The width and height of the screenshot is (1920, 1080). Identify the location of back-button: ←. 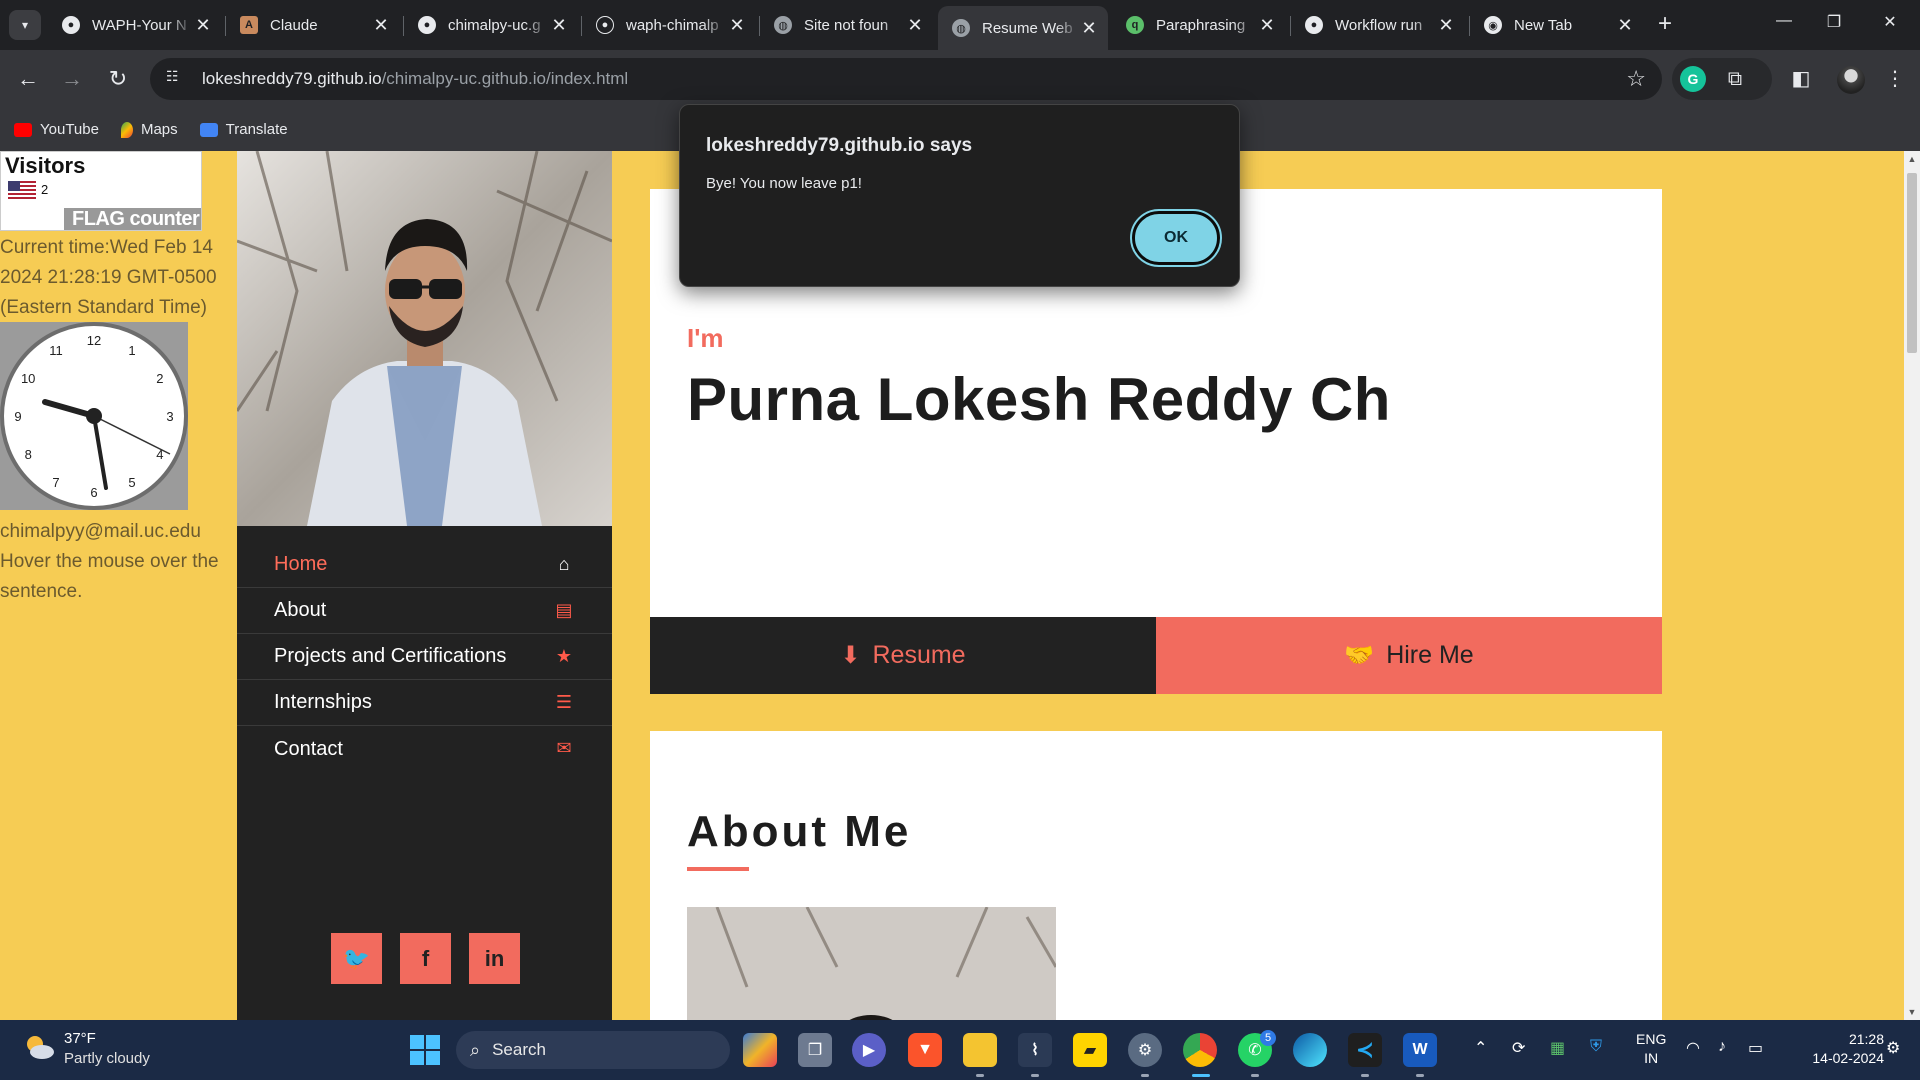
(28, 79).